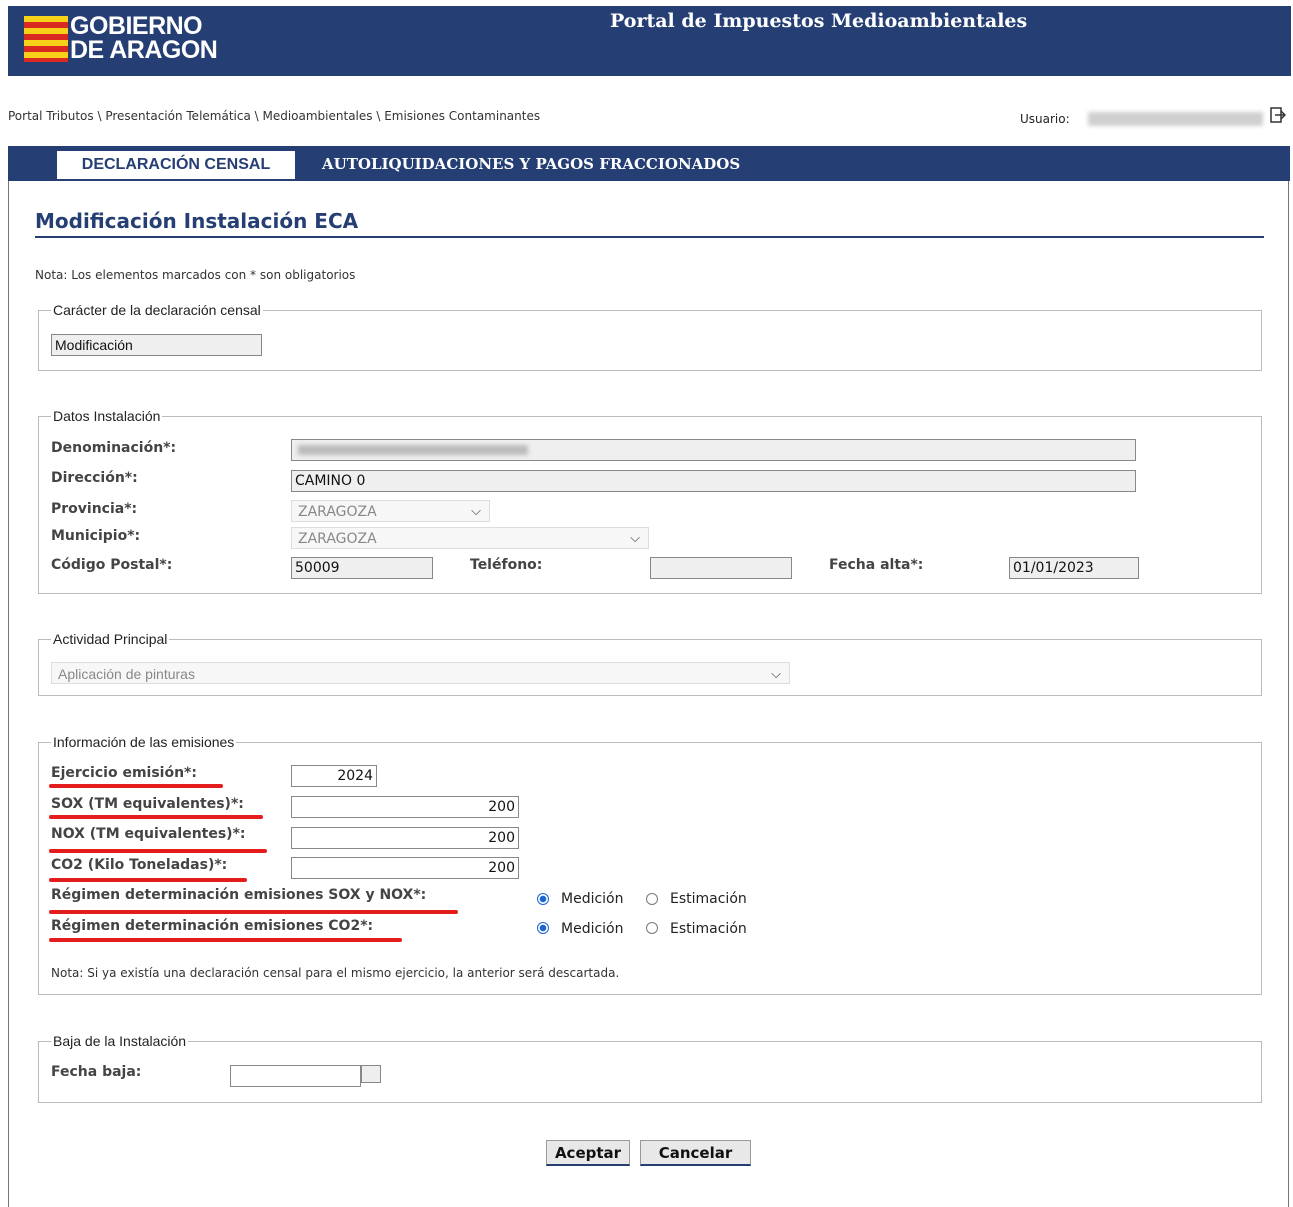  What do you see at coordinates (337, 539) in the screenshot?
I see `municipio-value: ZARAGOZA` at bounding box center [337, 539].